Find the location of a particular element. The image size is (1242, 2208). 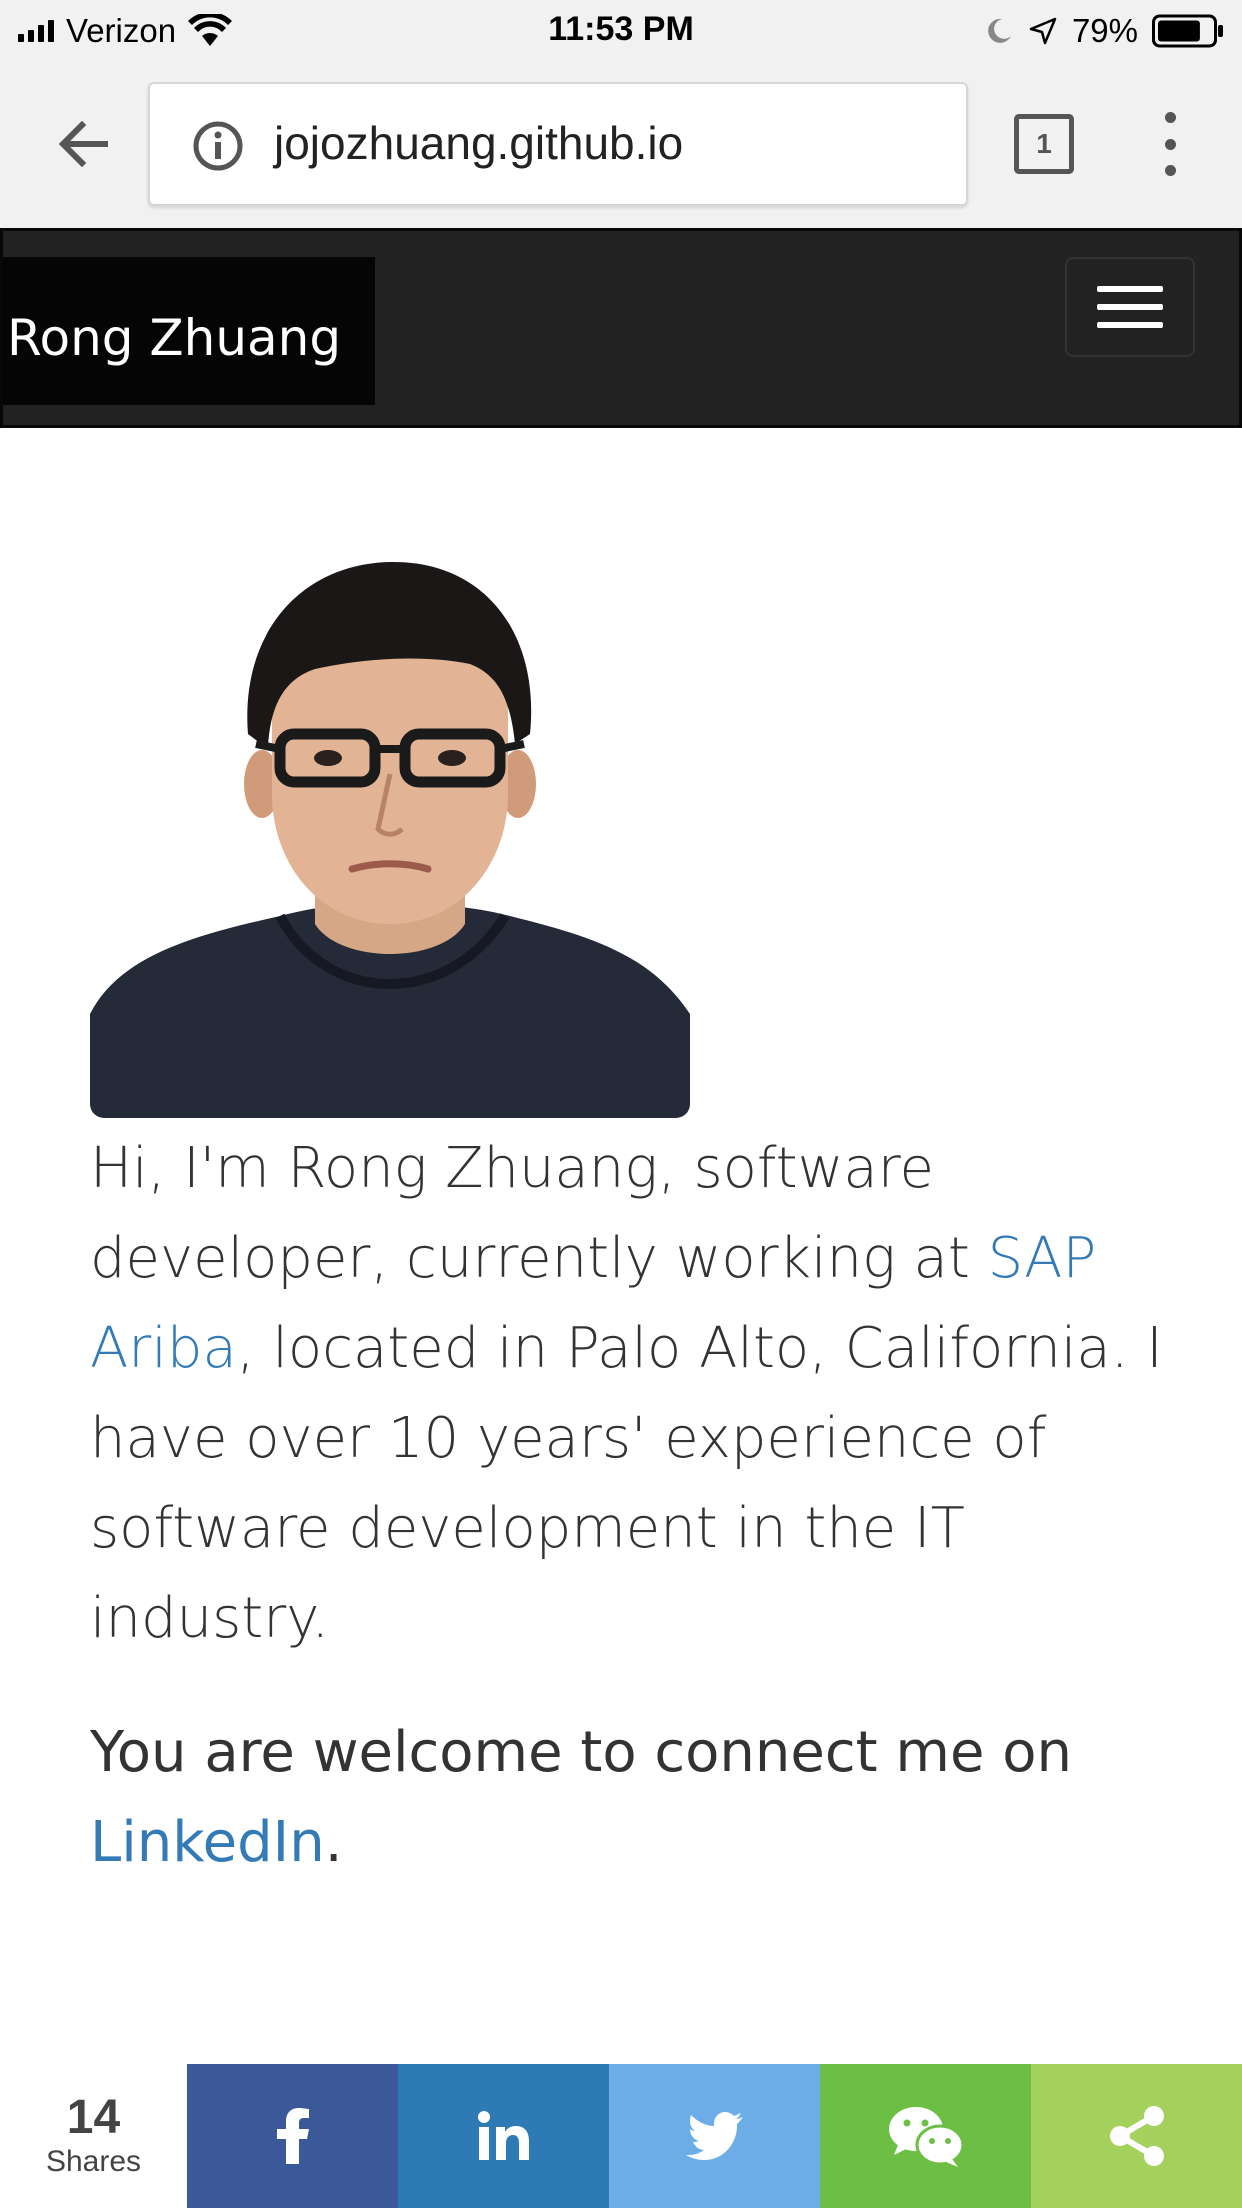

share-bar: 14 Shares is located at coordinates (621, 2136).